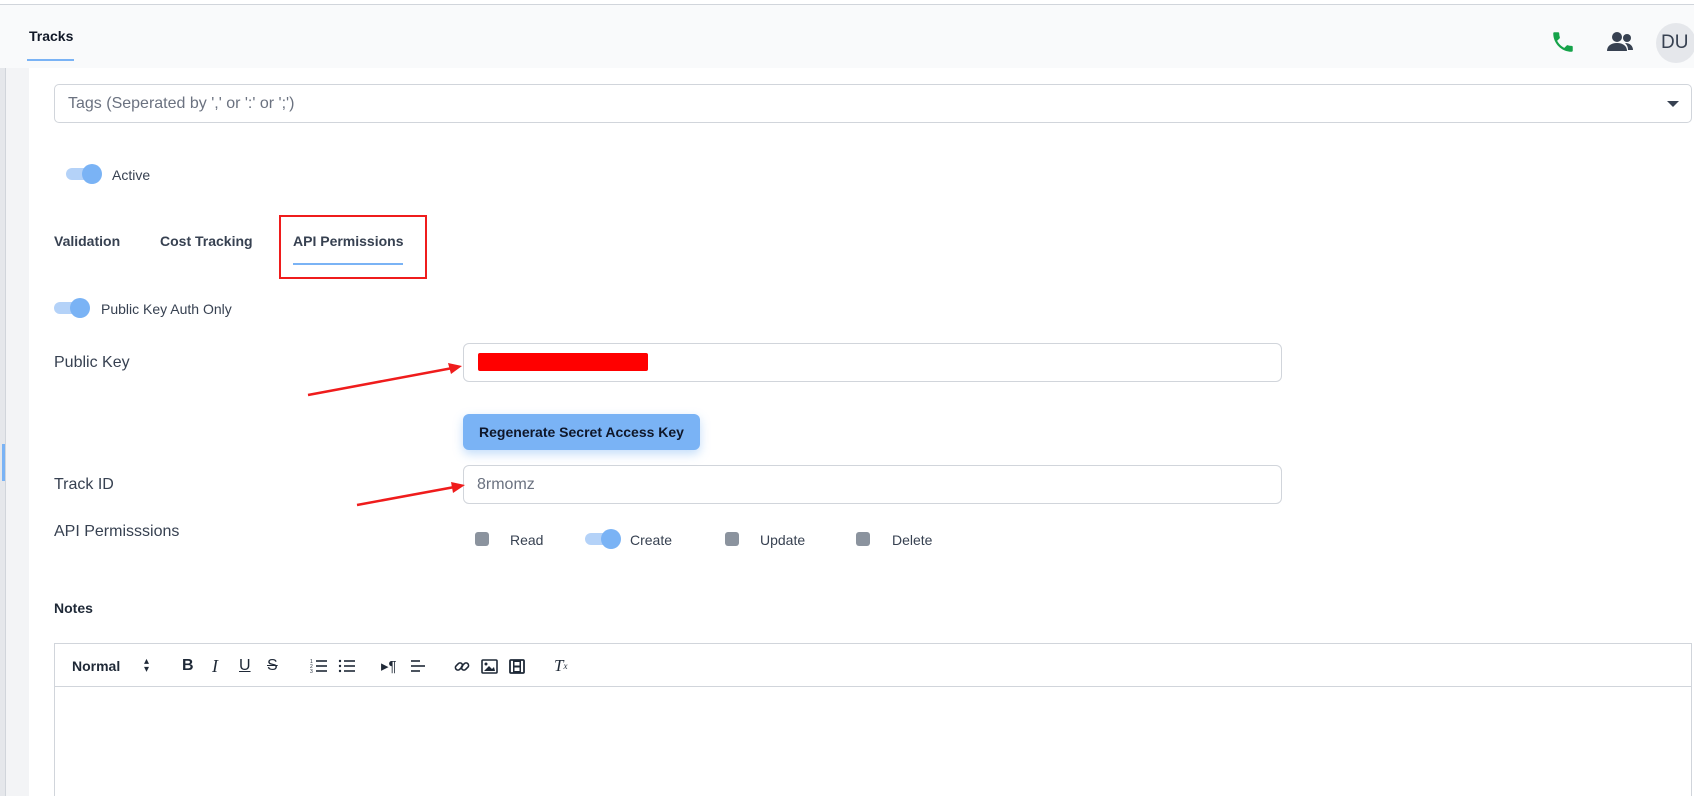 The height and width of the screenshot is (796, 1694). I want to click on strike-icon: S, so click(272, 666).